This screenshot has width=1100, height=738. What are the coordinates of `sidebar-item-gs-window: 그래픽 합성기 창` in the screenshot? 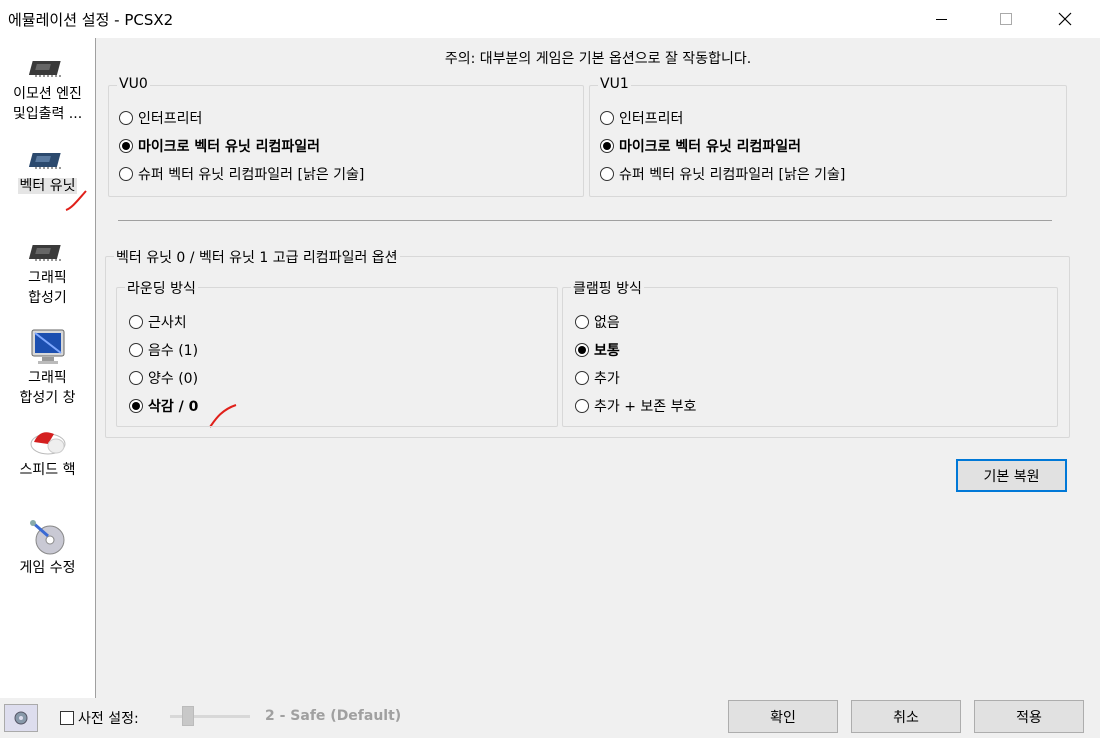 It's located at (47, 368).